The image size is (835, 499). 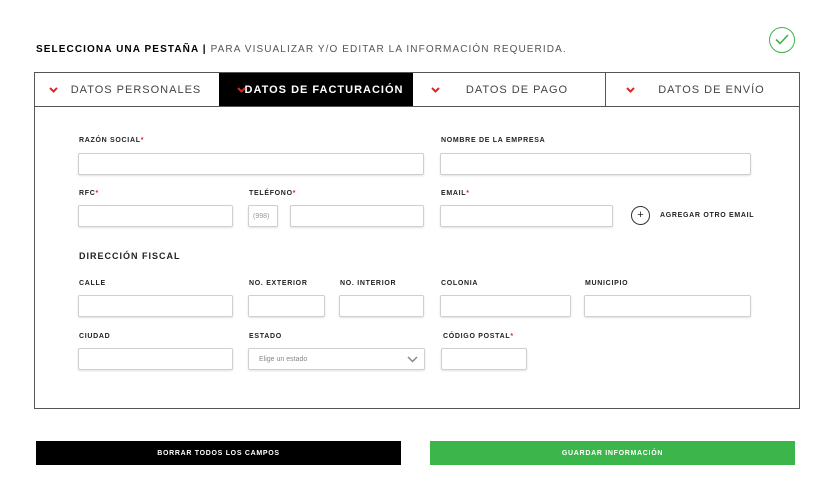 I want to click on email-input, so click(x=526, y=216).